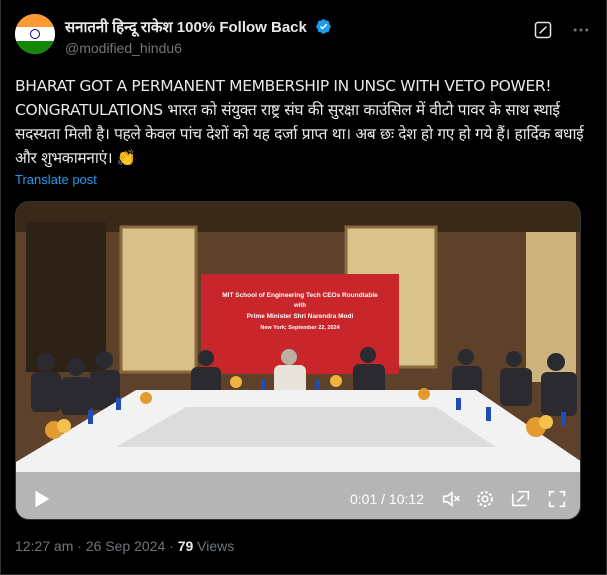  Describe the element at coordinates (543, 30) in the screenshot. I see `grok-icon` at that location.